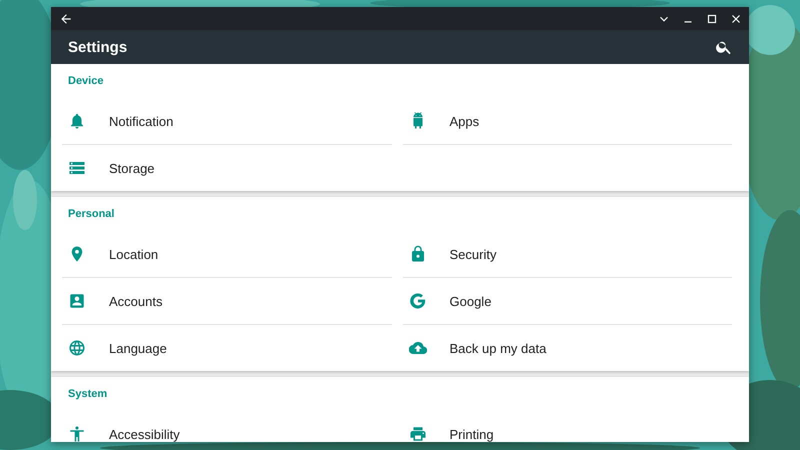  Describe the element at coordinates (135, 301) in the screenshot. I see `item-label: Accounts` at that location.